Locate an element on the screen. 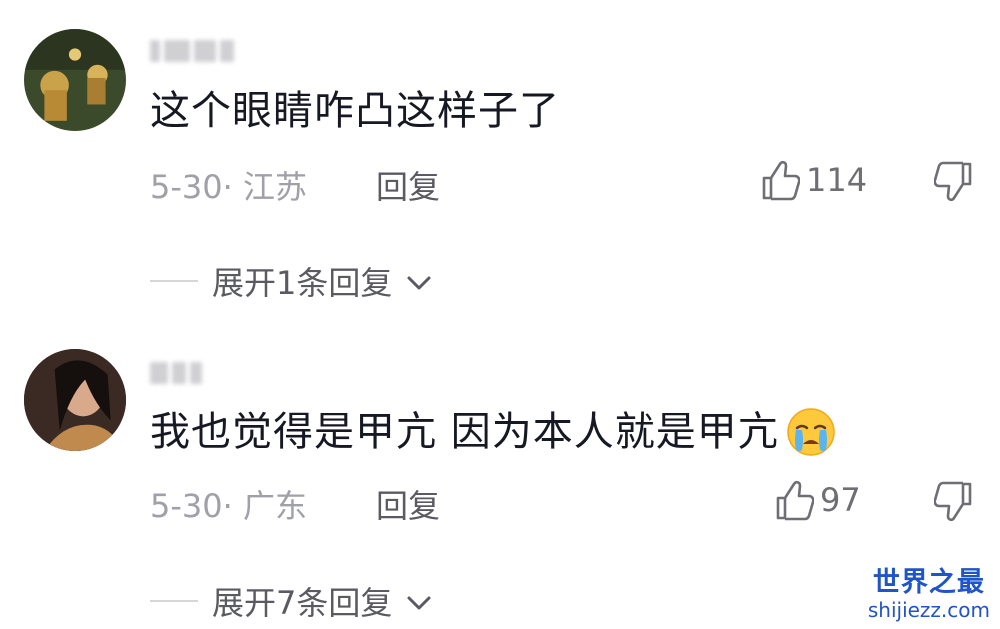  crying-face-icon is located at coordinates (811, 432).